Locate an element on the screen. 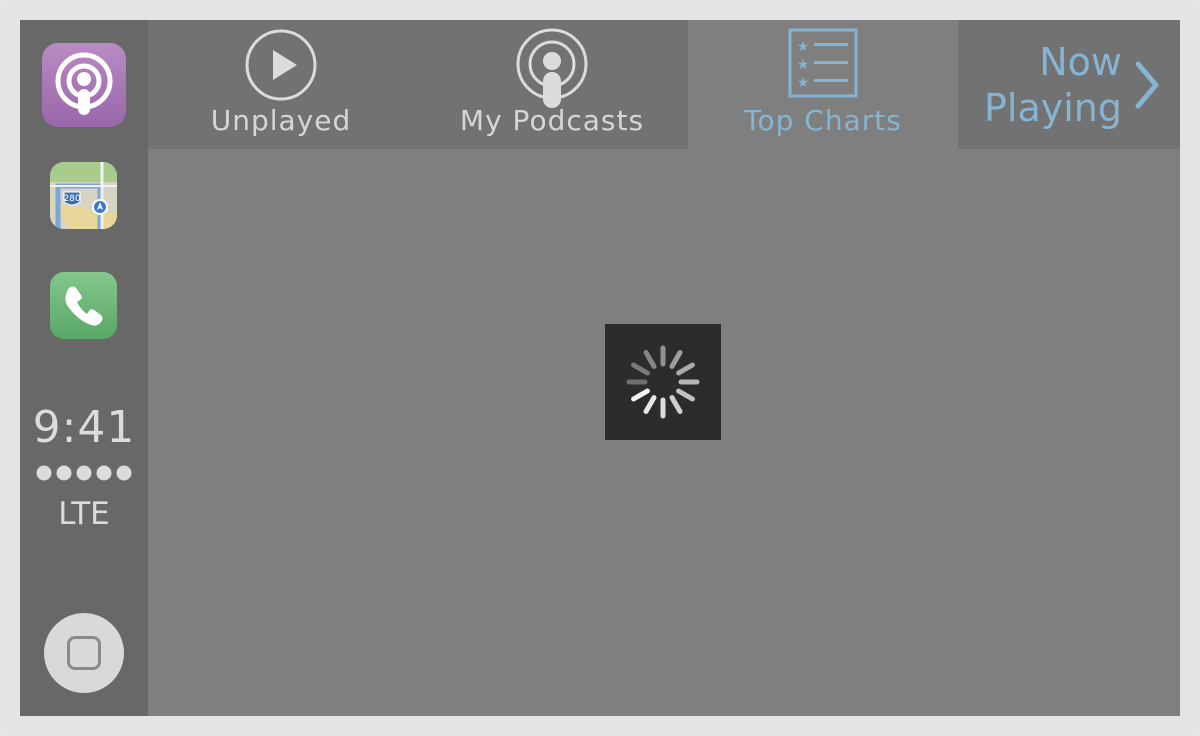 This screenshot has height=736, width=1200. home-square-icon is located at coordinates (84, 653).